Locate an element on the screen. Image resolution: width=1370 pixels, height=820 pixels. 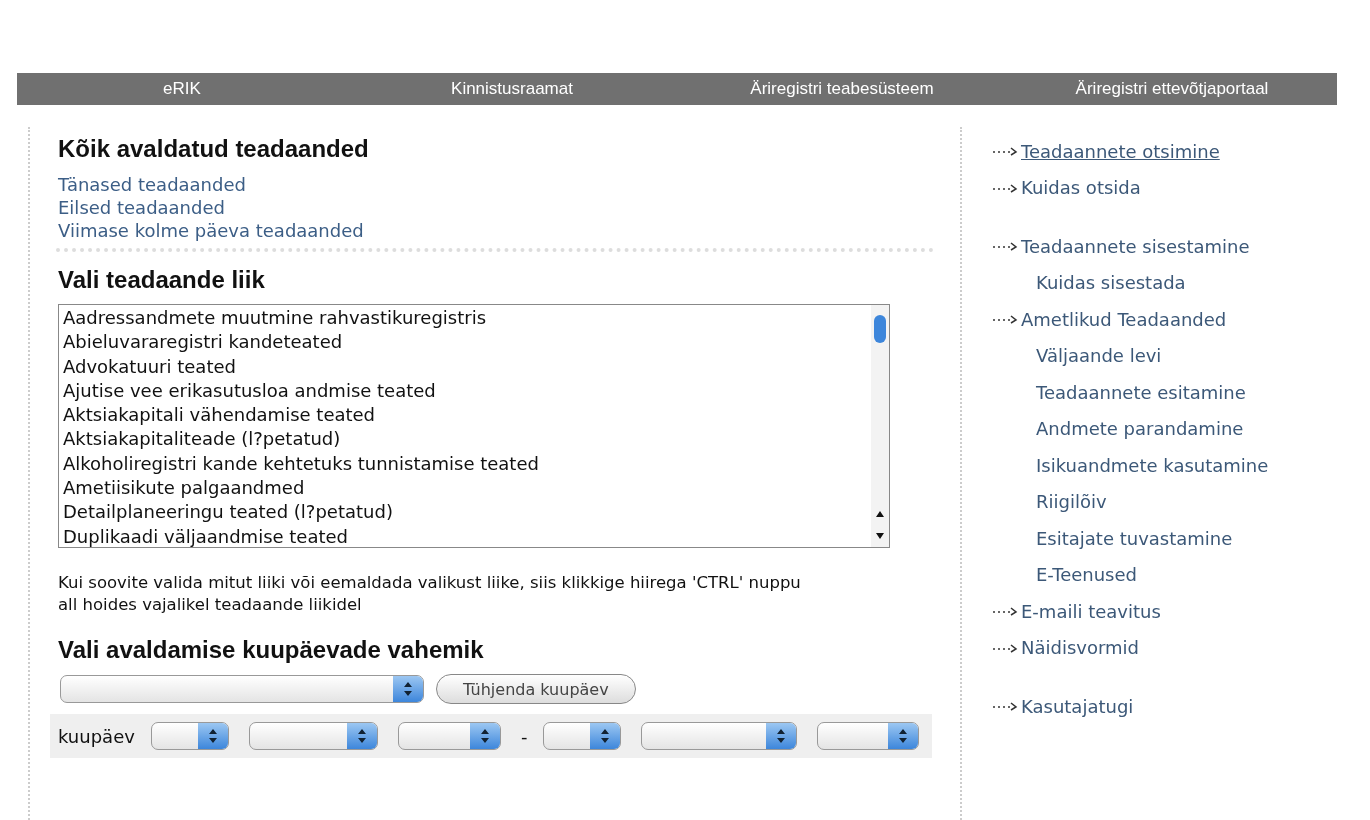
clear-date-button: Tühjenda kuupäev is located at coordinates (536, 689).